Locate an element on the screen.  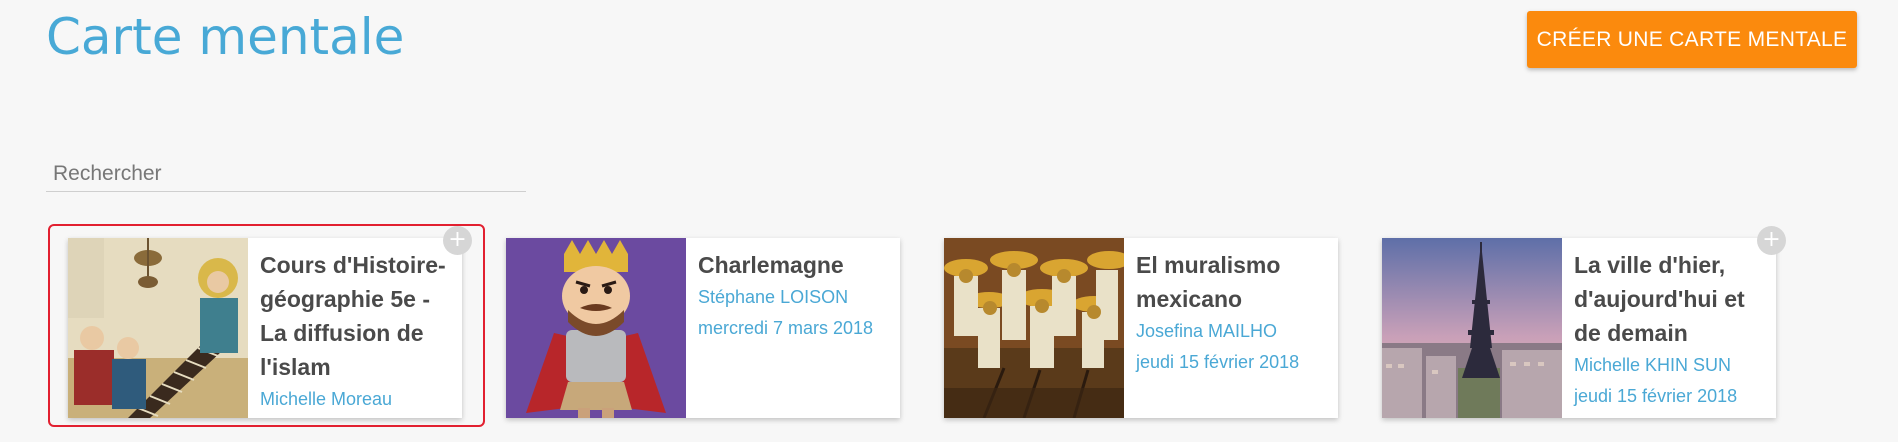
paris-eiffel-tower-image is located at coordinates (1472, 328).